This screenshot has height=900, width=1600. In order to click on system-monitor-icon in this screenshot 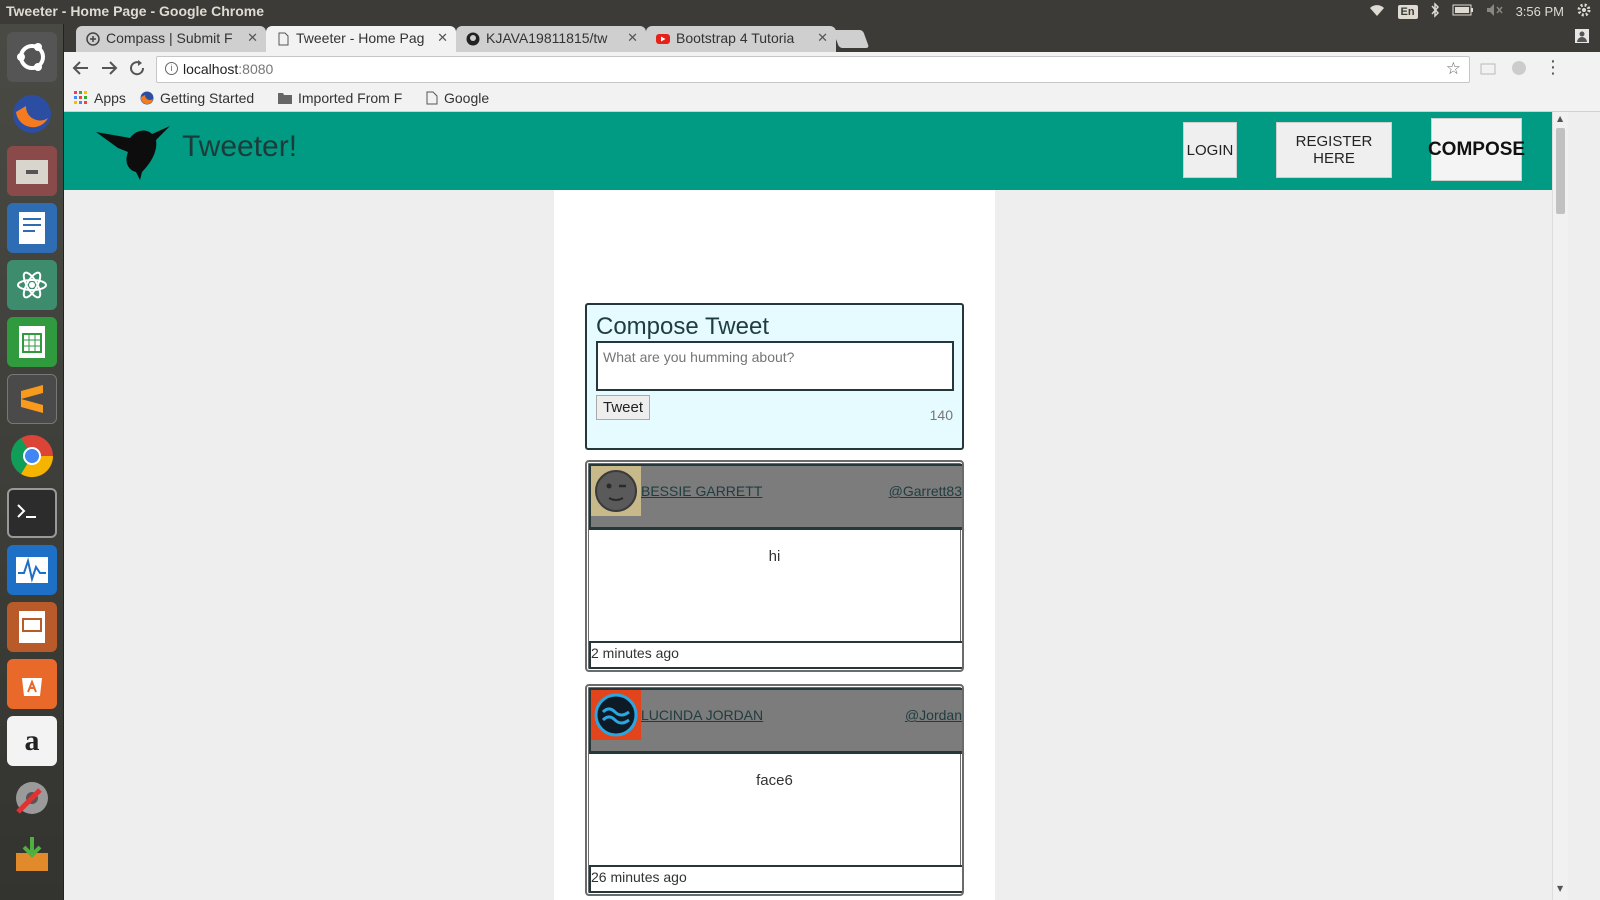, I will do `click(32, 570)`.